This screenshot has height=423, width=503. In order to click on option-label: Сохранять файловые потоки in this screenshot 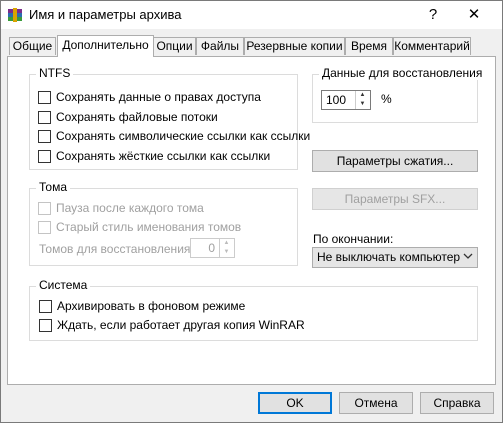, I will do `click(137, 117)`.